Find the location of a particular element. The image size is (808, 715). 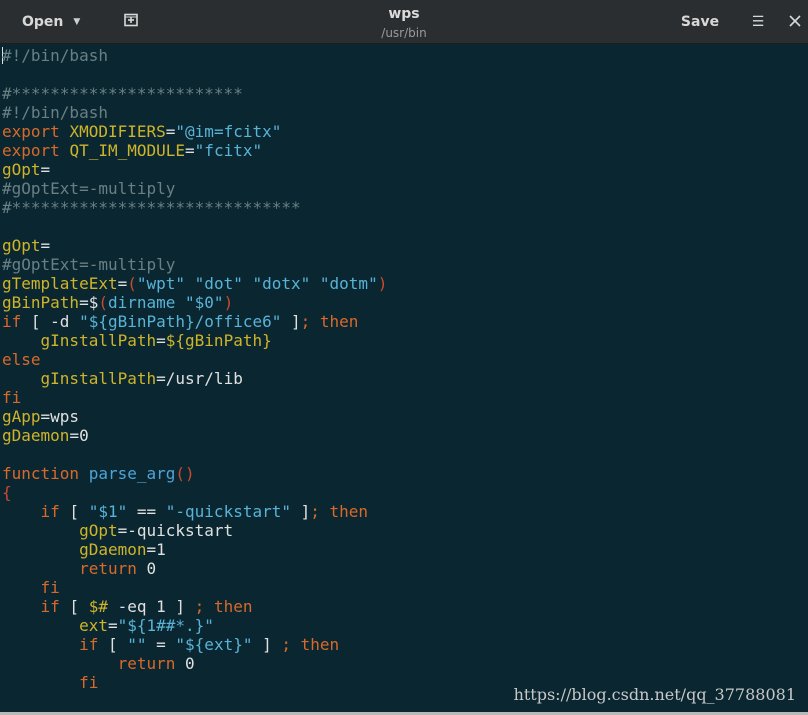

code-token: =-quickstart is located at coordinates (175, 530).